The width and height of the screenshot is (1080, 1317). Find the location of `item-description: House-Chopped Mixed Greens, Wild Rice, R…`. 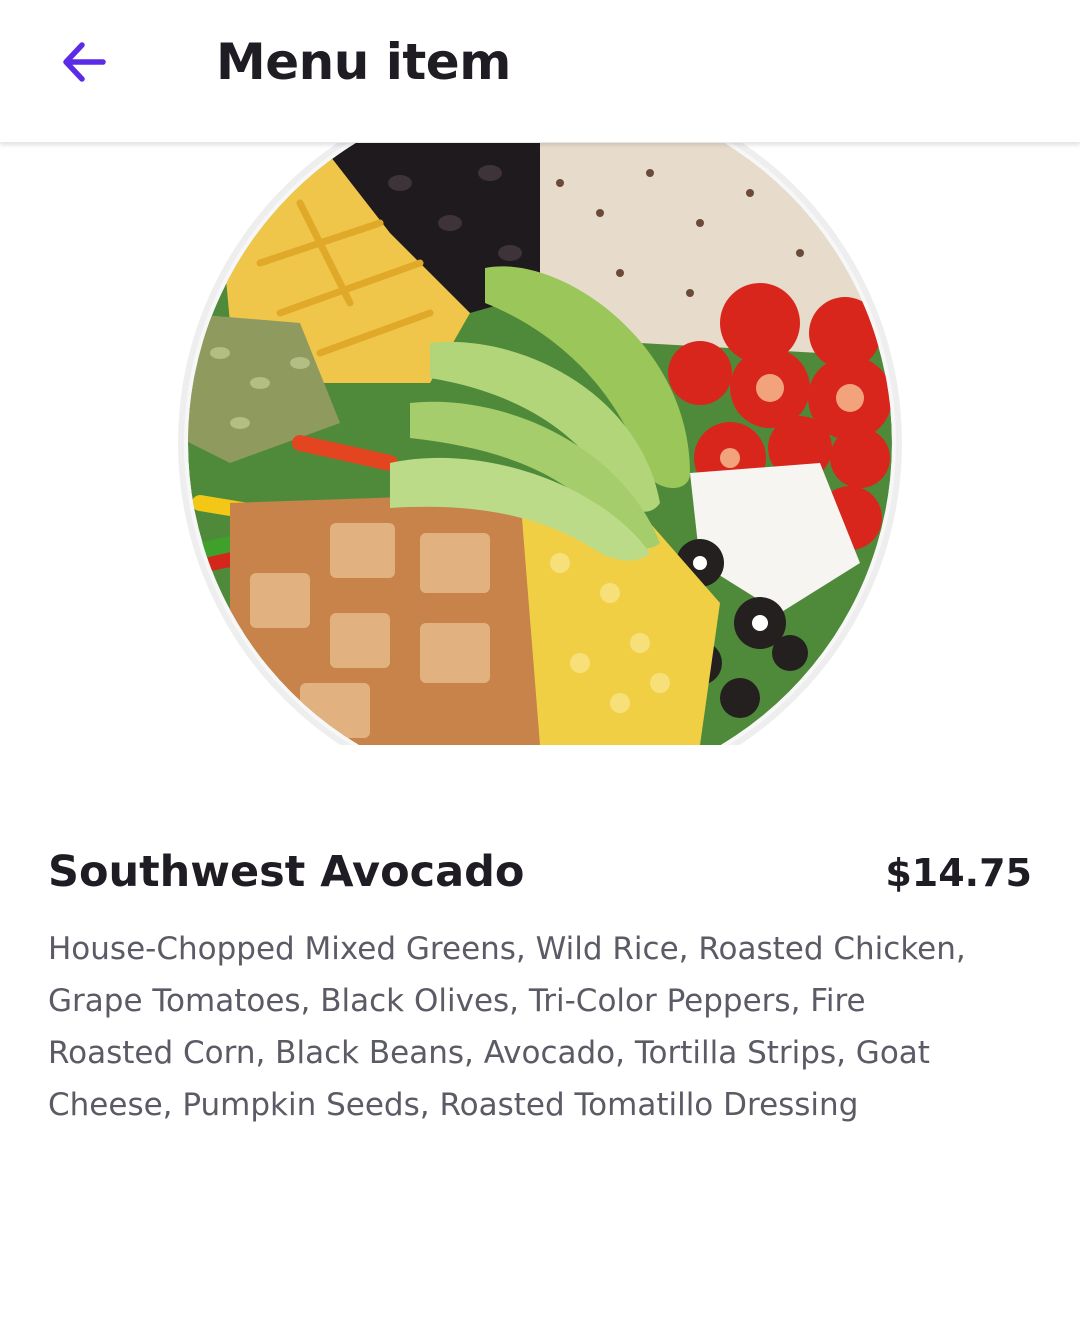

item-description: House-Chopped Mixed Greens, Wild Rice, R… is located at coordinates (507, 1027).